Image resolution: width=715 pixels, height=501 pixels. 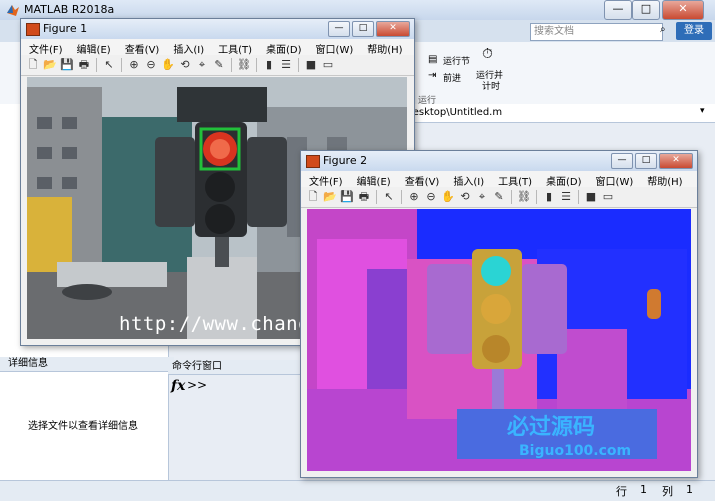 What do you see at coordinates (683, 10) in the screenshot?
I see `close-button: ✕` at bounding box center [683, 10].